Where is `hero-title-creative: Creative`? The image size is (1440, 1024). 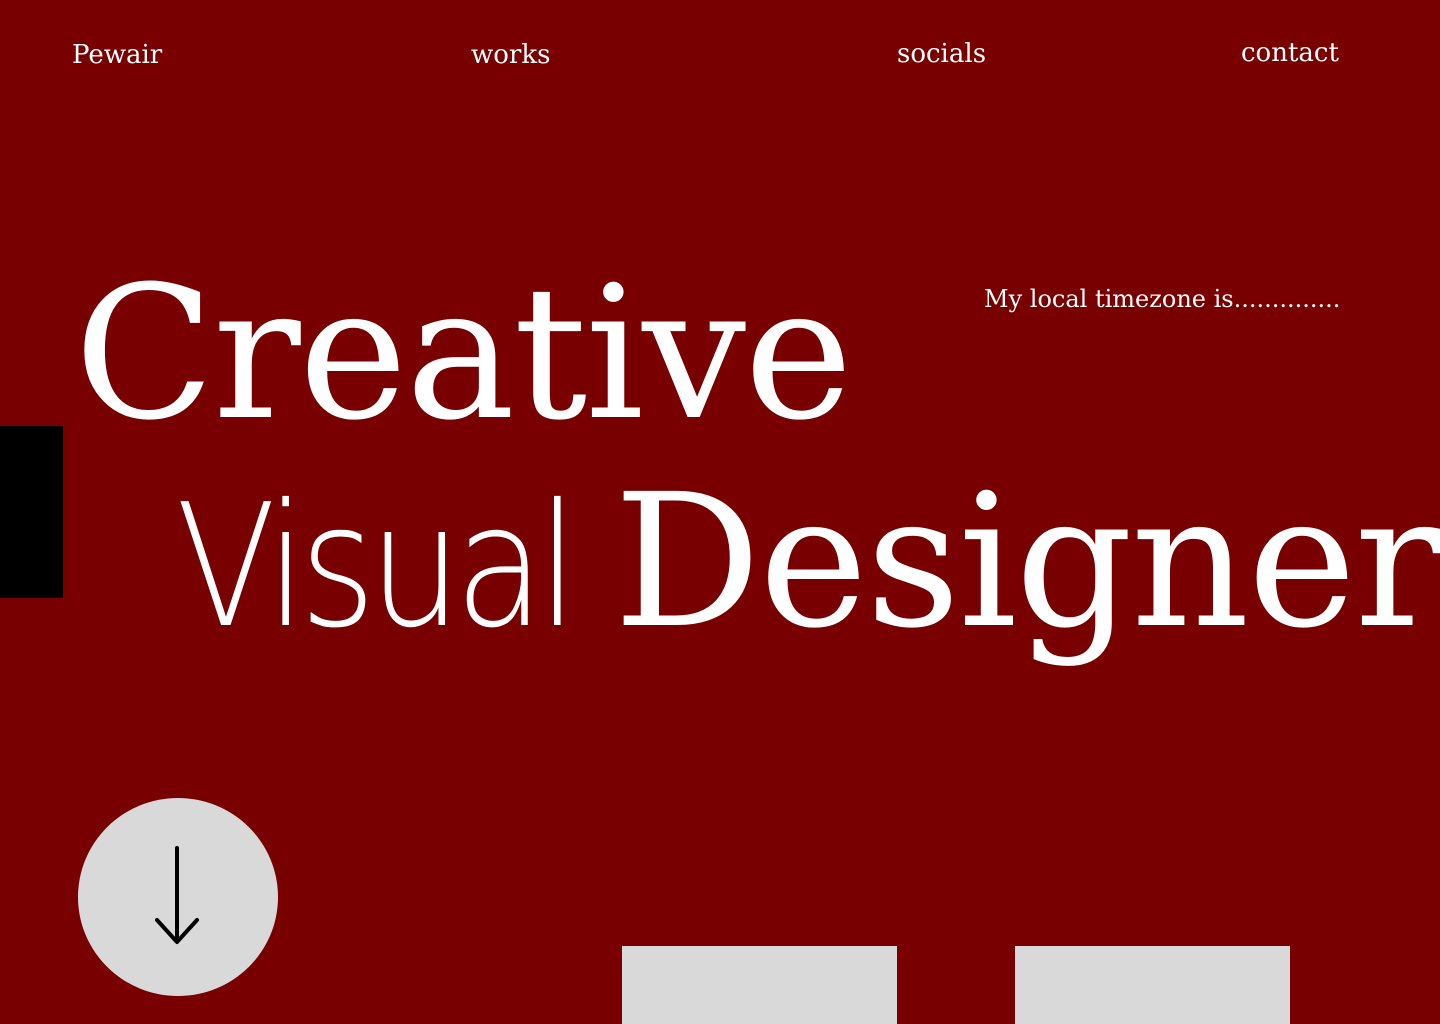 hero-title-creative: Creative is located at coordinates (463, 354).